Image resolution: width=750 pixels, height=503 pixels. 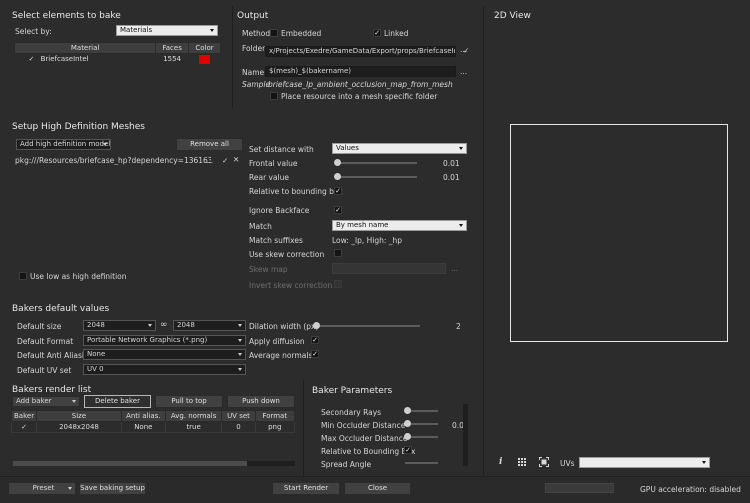 I want to click on linked-radio: ✓, so click(x=377, y=33).